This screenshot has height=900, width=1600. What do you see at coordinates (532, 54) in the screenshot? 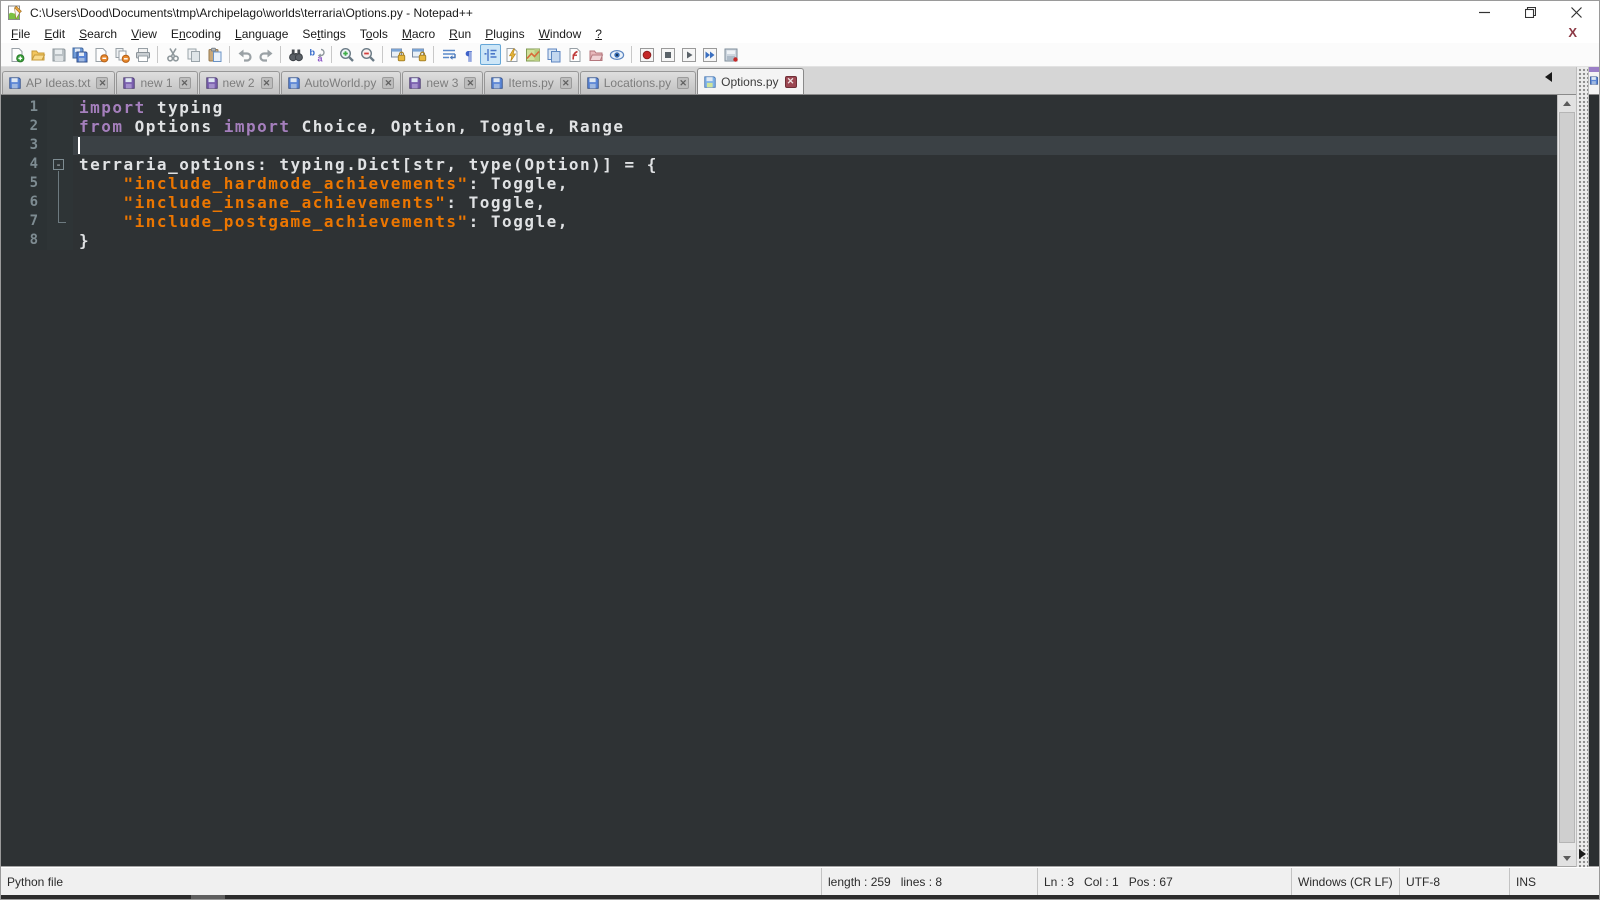
I see `document-map-icon` at bounding box center [532, 54].